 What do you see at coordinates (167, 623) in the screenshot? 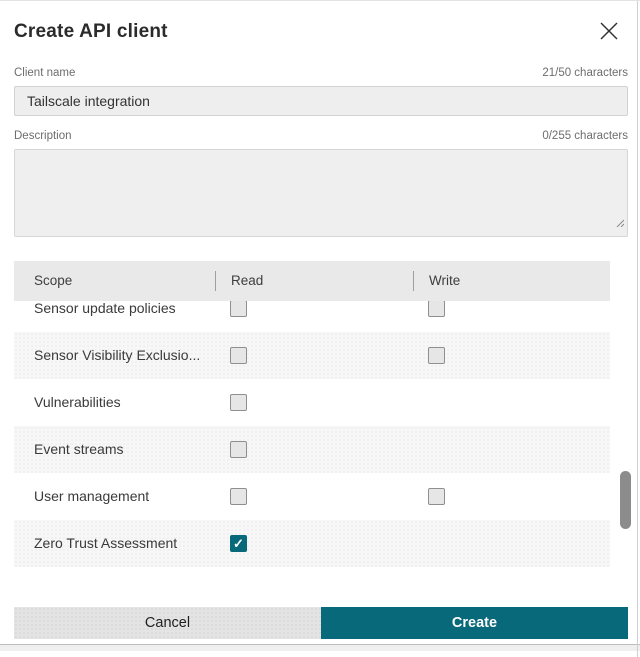
I see `cancel-button: Cancel` at bounding box center [167, 623].